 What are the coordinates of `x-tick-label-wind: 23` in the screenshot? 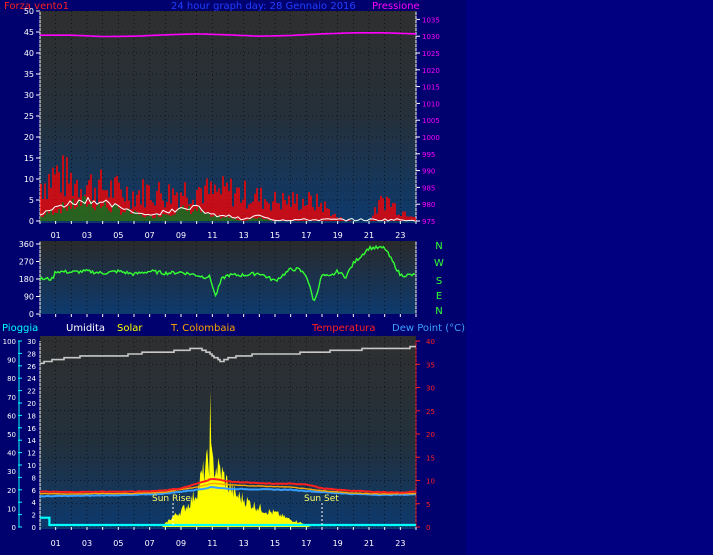 It's located at (400, 235).